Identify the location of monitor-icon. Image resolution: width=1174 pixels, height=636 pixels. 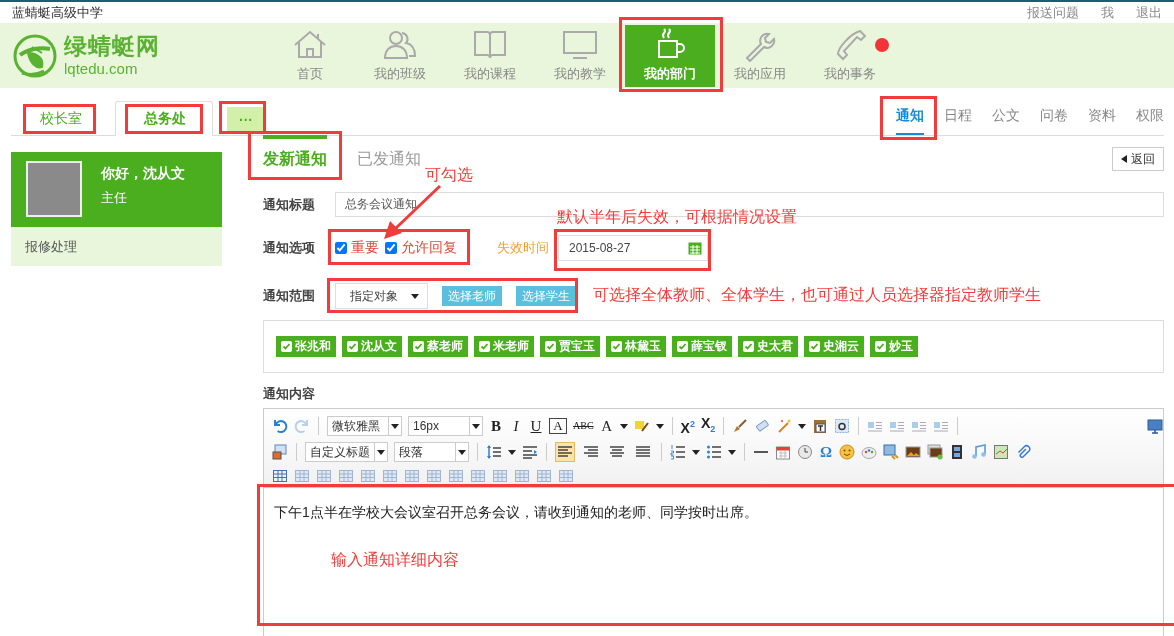
(1155, 426).